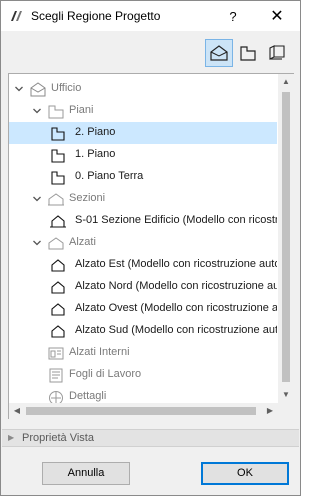 Image resolution: width=320 pixels, height=496 pixels. What do you see at coordinates (56, 243) in the screenshot?
I see `elevation-folder-icon` at bounding box center [56, 243].